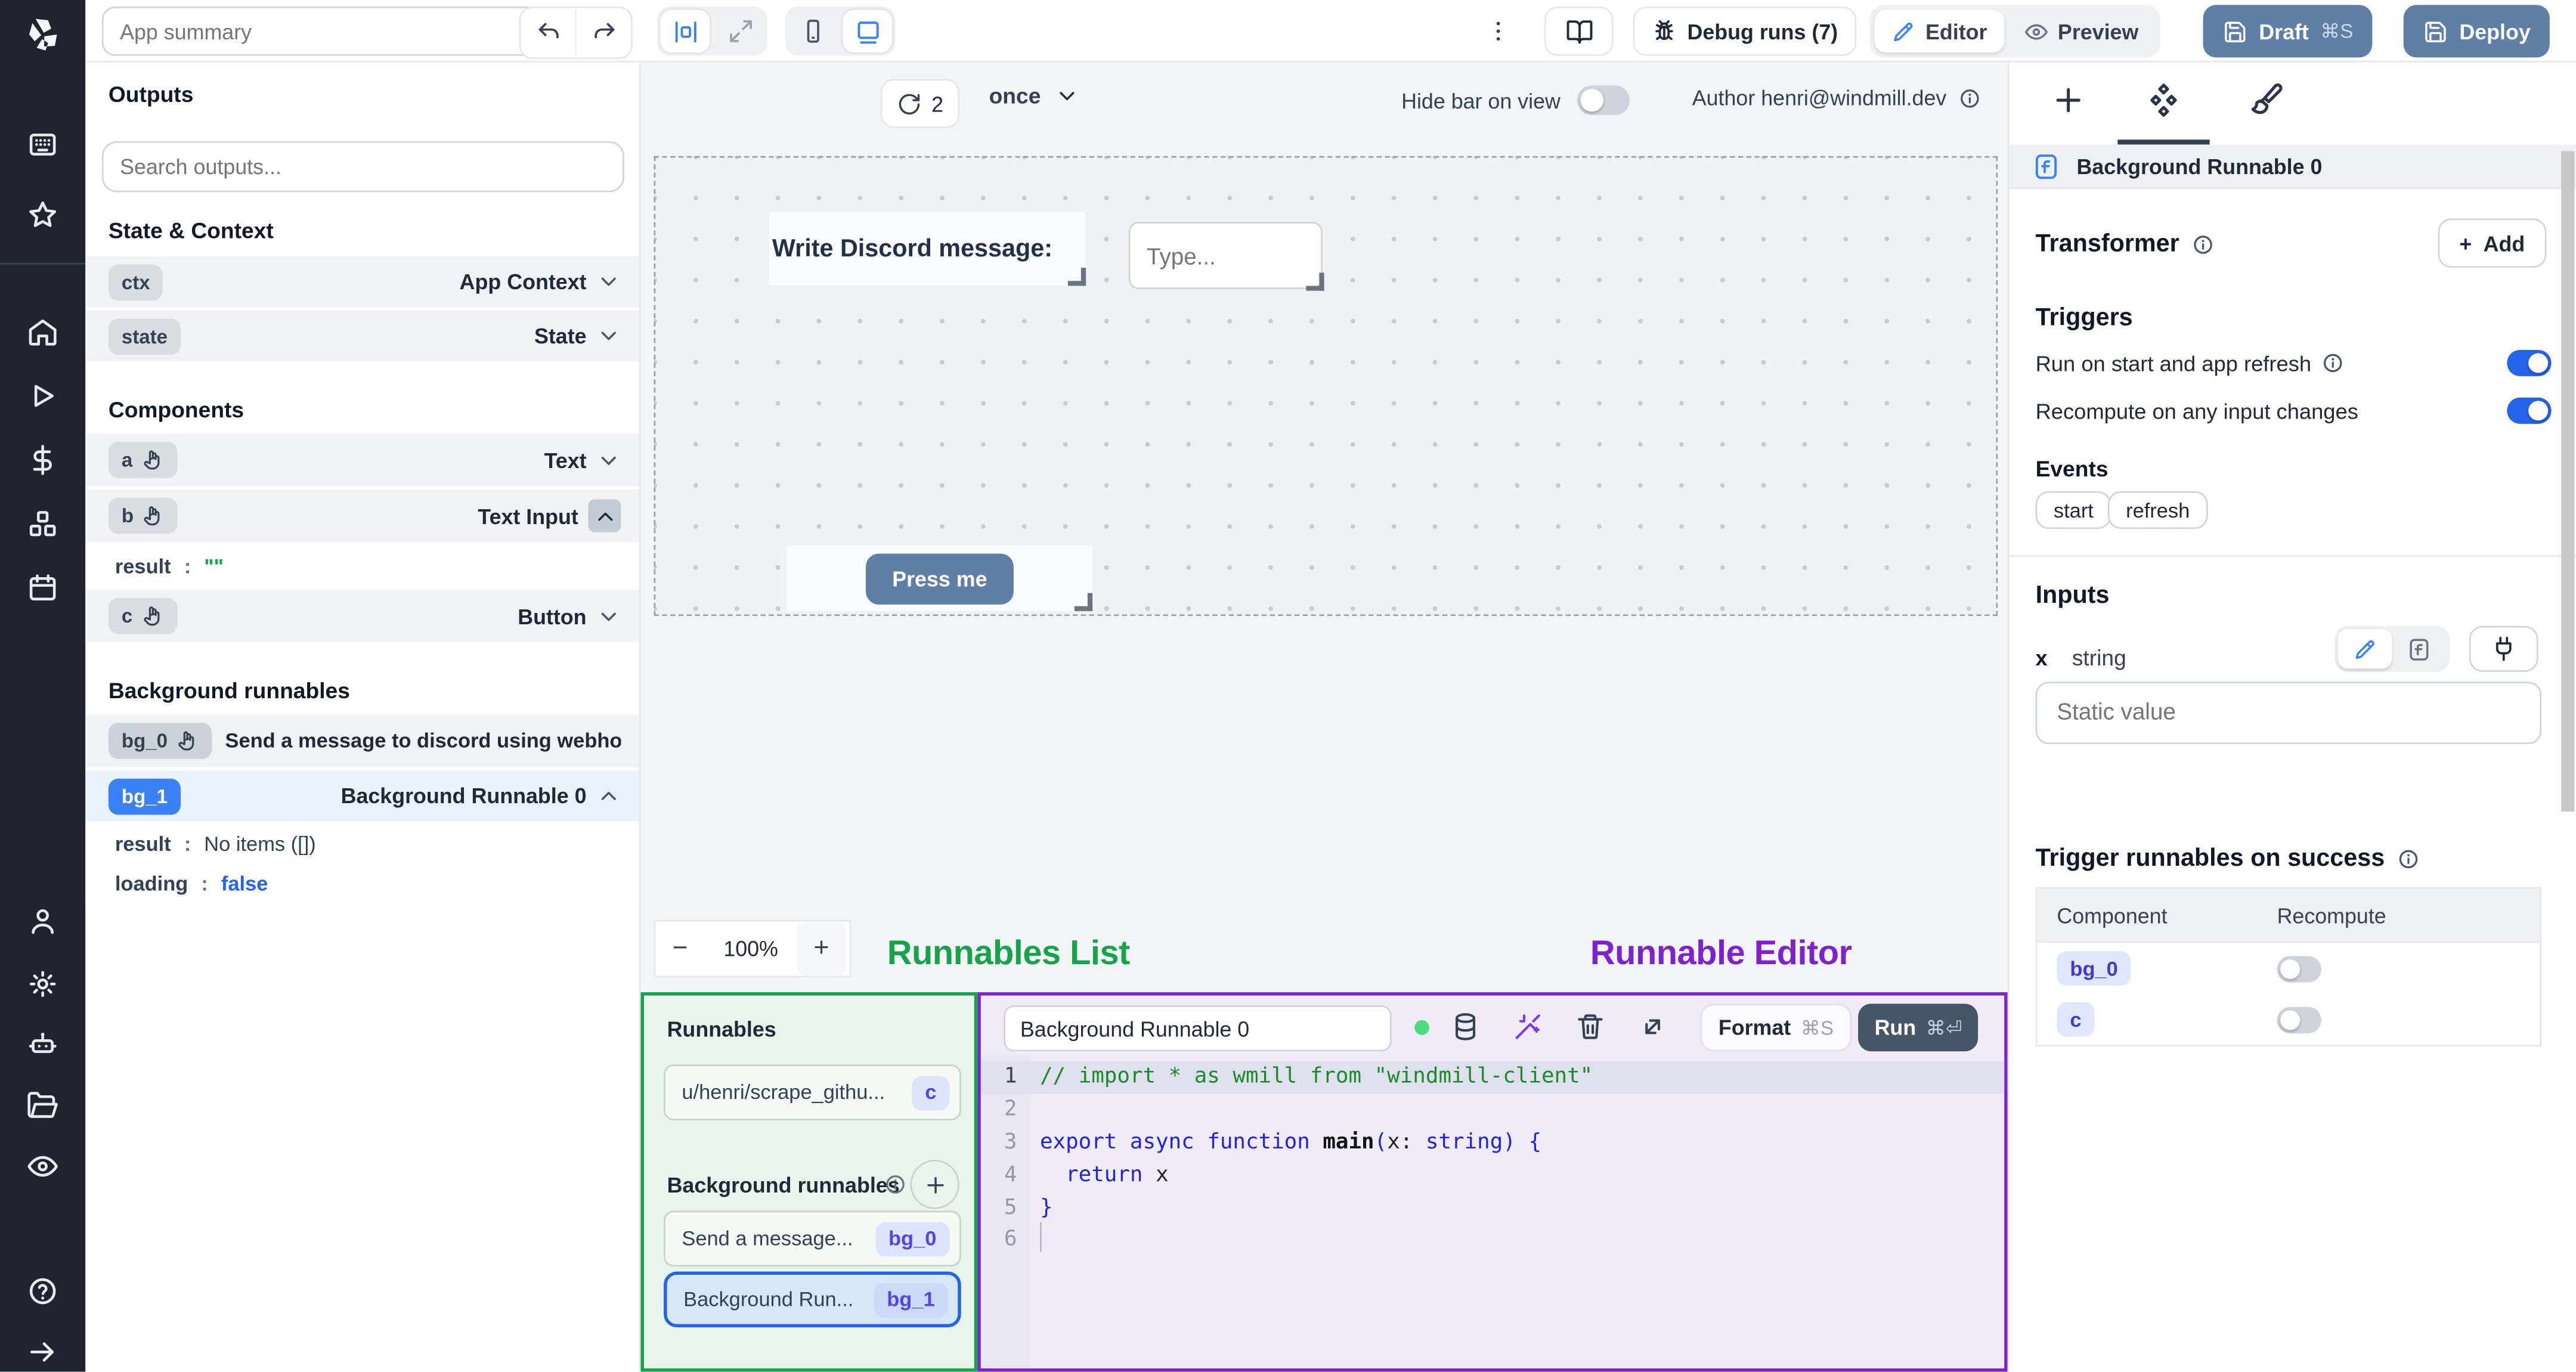  Describe the element at coordinates (43, 144) in the screenshot. I see `apps-grid-icon` at that location.